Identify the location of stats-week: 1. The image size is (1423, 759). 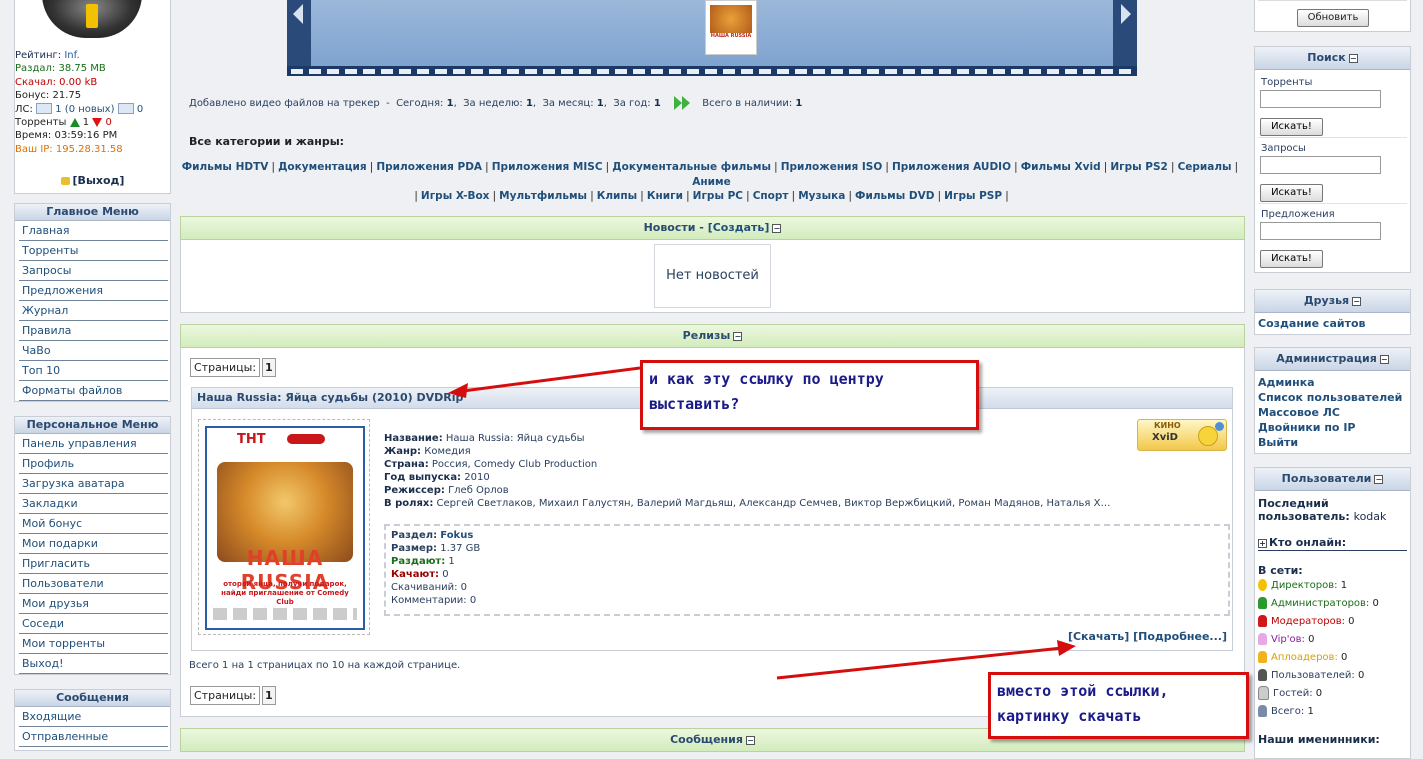
(529, 103).